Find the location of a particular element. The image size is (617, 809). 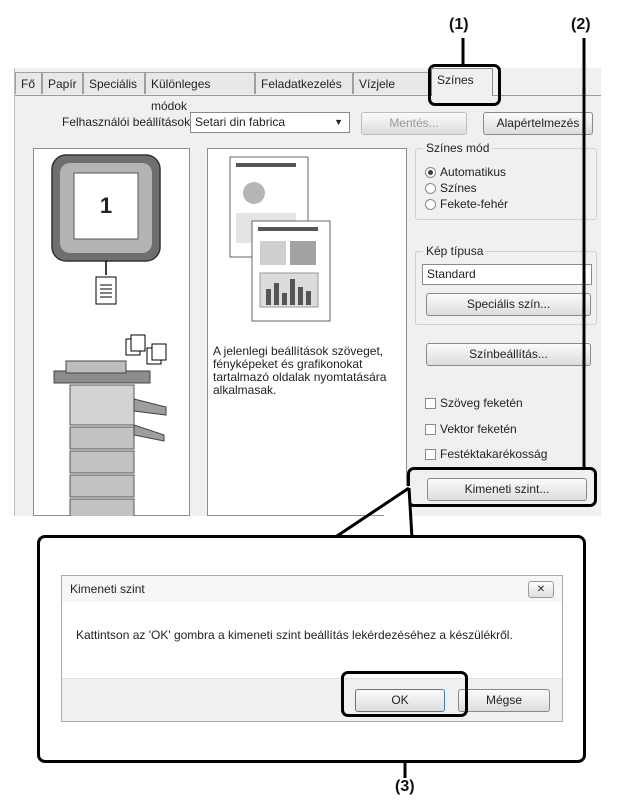

close-icon: ✕ is located at coordinates (541, 589).